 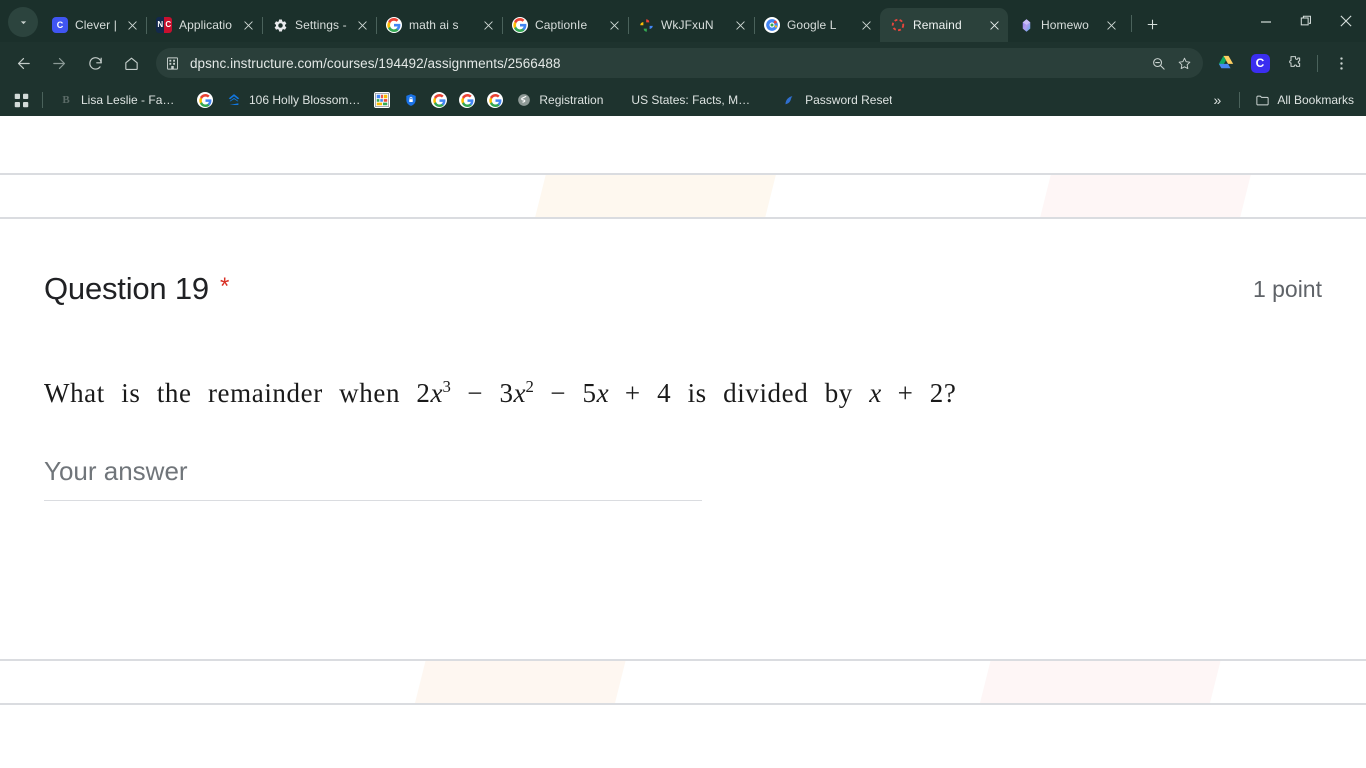 I want to click on back-button, so click(x=23, y=63).